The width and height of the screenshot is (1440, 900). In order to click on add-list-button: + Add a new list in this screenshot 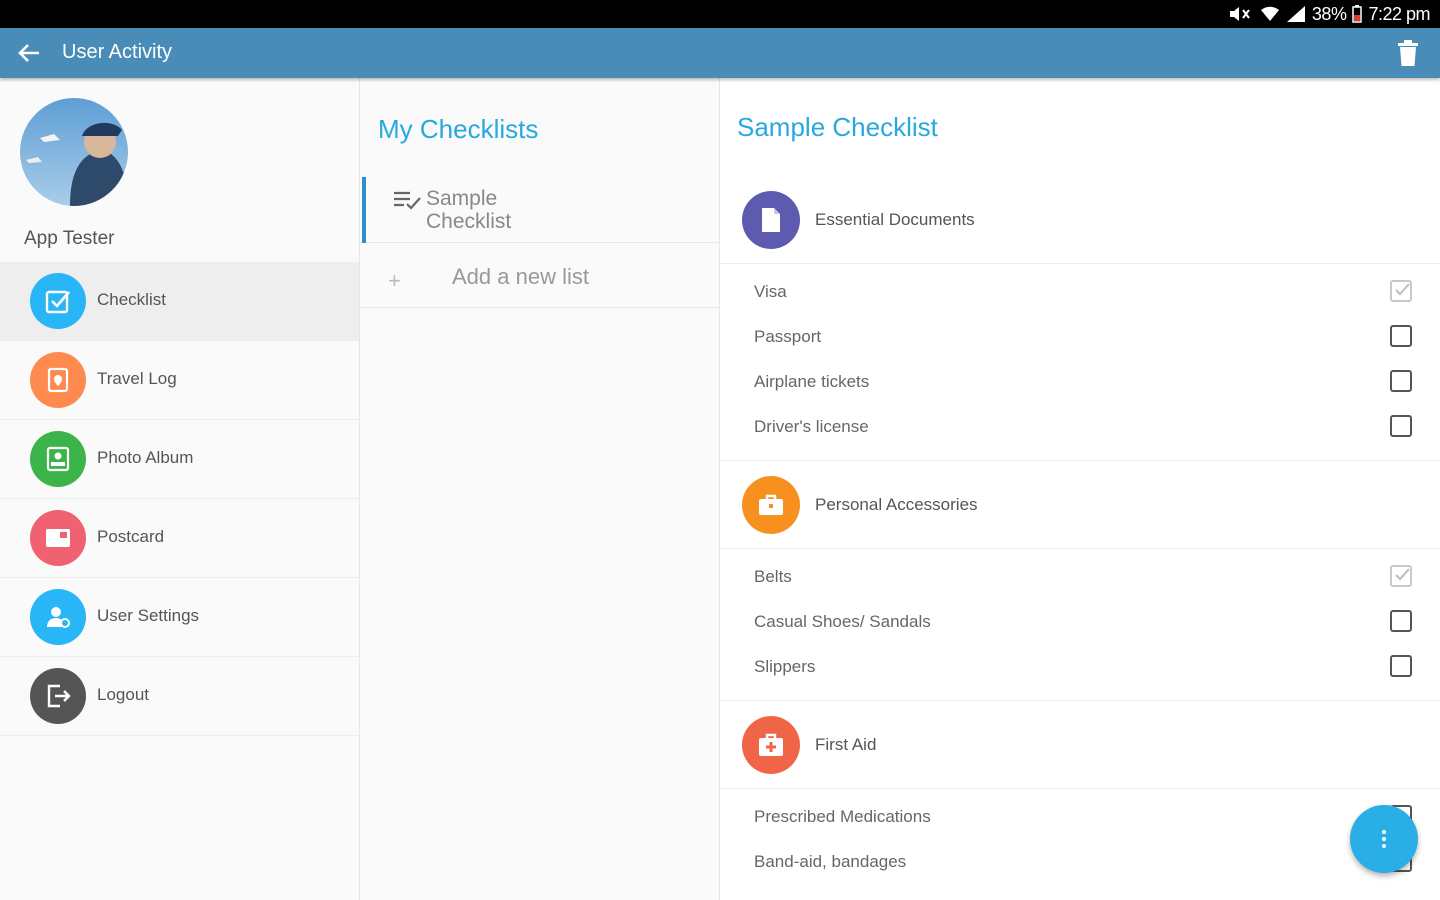, I will do `click(539, 276)`.